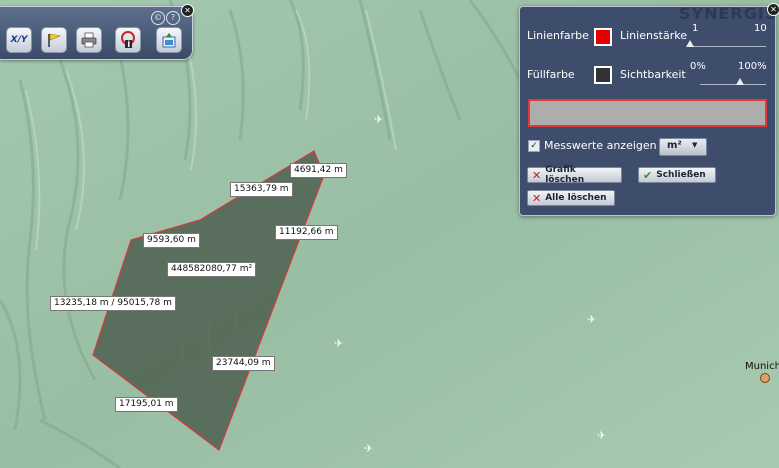 The width and height of the screenshot is (779, 468). I want to click on export-button, so click(169, 40).